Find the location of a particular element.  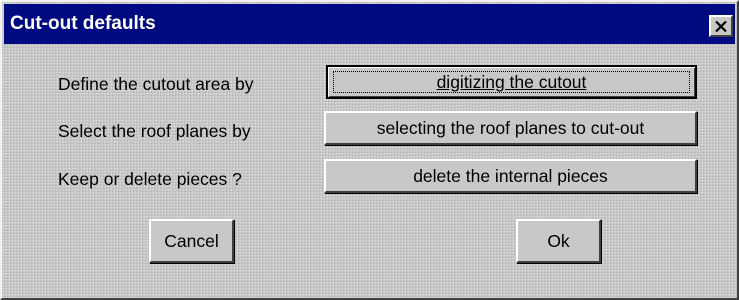

roof-planes-label: Select the roof planes by is located at coordinates (154, 131).